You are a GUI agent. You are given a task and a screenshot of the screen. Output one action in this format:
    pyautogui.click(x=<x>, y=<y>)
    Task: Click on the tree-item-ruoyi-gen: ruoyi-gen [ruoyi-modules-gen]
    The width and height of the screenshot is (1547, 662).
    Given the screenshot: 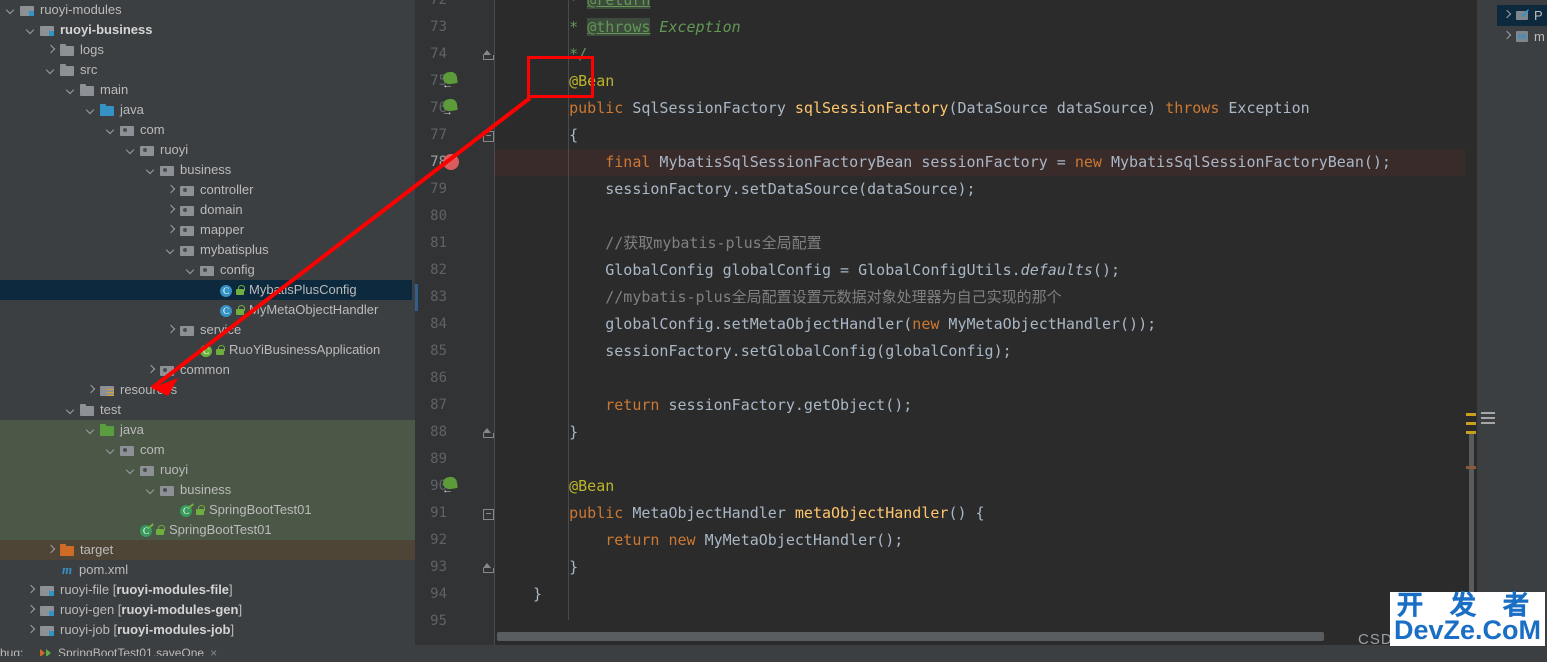 What is the action you would take?
    pyautogui.click(x=207, y=610)
    